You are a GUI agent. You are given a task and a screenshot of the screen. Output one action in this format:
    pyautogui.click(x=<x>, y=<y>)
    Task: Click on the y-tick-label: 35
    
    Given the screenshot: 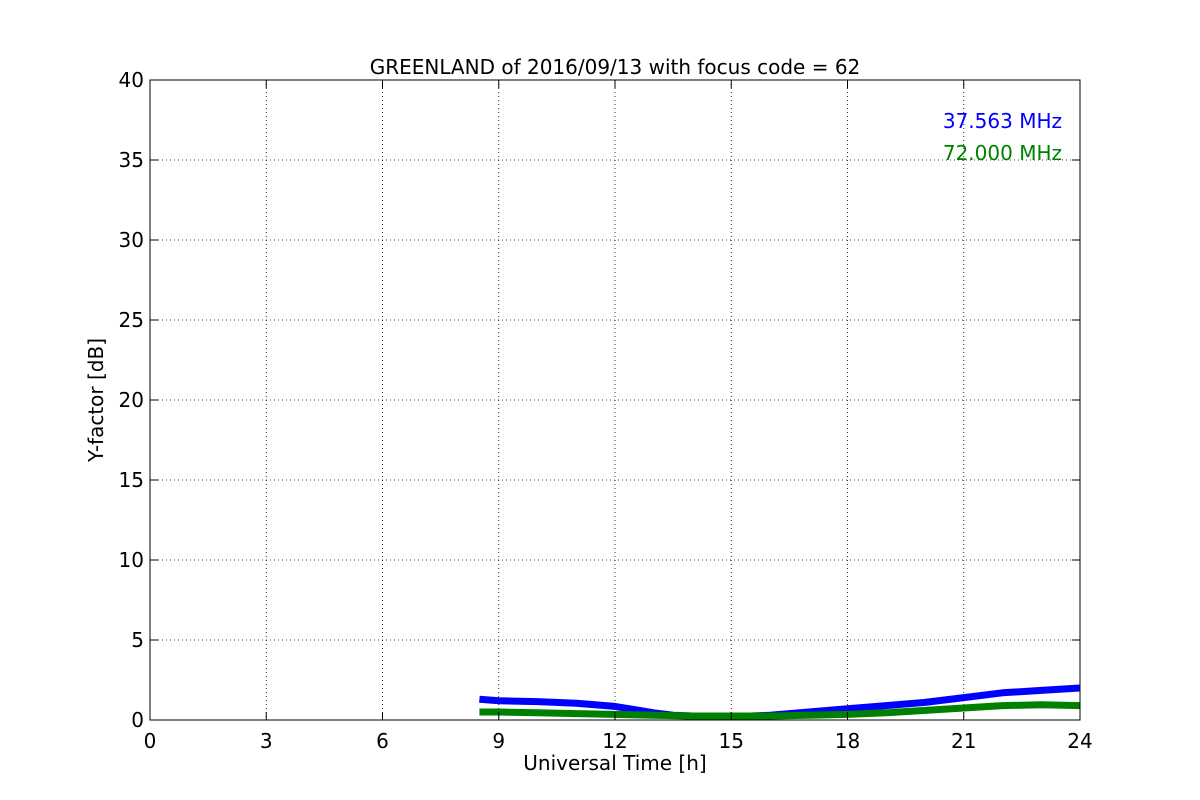 What is the action you would take?
    pyautogui.click(x=131, y=160)
    